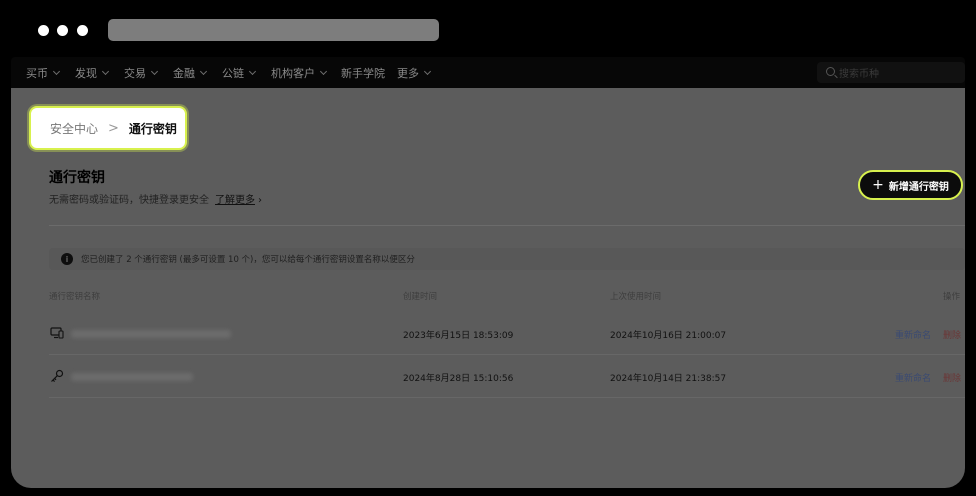 This screenshot has width=976, height=496. I want to click on nav-item-finance: 金融, so click(190, 73).